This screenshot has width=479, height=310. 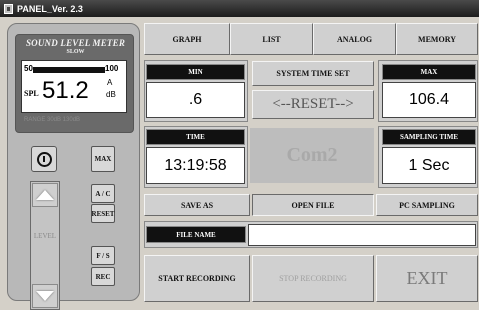 I want to click on weighting-label: A, so click(x=110, y=82).